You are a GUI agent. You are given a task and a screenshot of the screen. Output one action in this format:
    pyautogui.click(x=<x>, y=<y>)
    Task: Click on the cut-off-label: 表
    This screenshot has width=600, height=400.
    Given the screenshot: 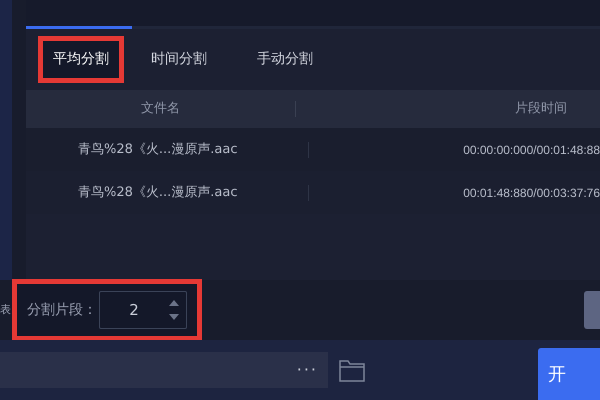 What is the action you would take?
    pyautogui.click(x=5, y=310)
    